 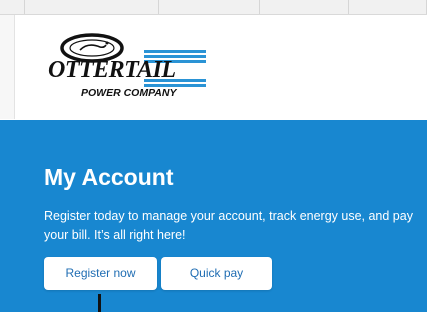 I want to click on top-strip, so click(x=213, y=7).